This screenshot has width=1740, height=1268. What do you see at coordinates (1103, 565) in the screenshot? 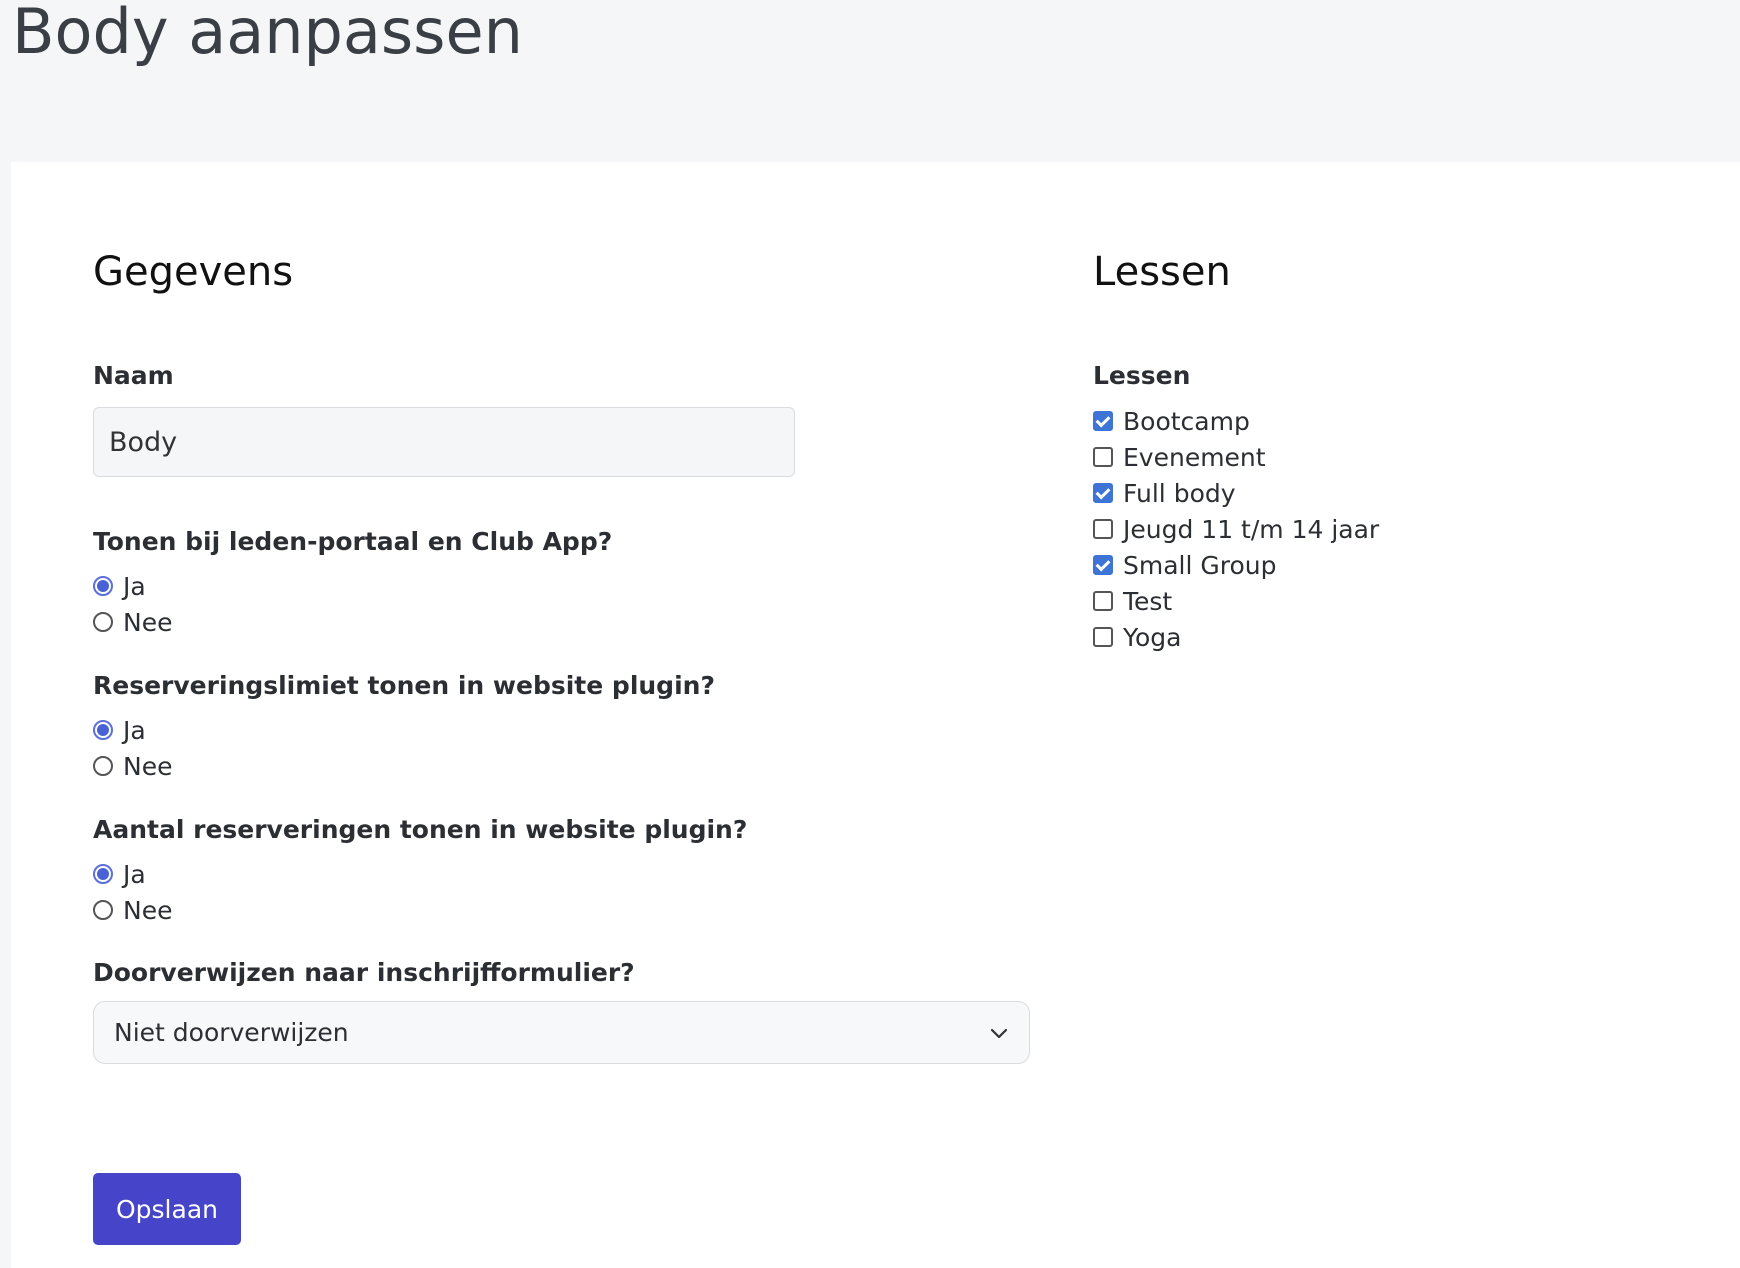
I see `small-group-checkbox` at bounding box center [1103, 565].